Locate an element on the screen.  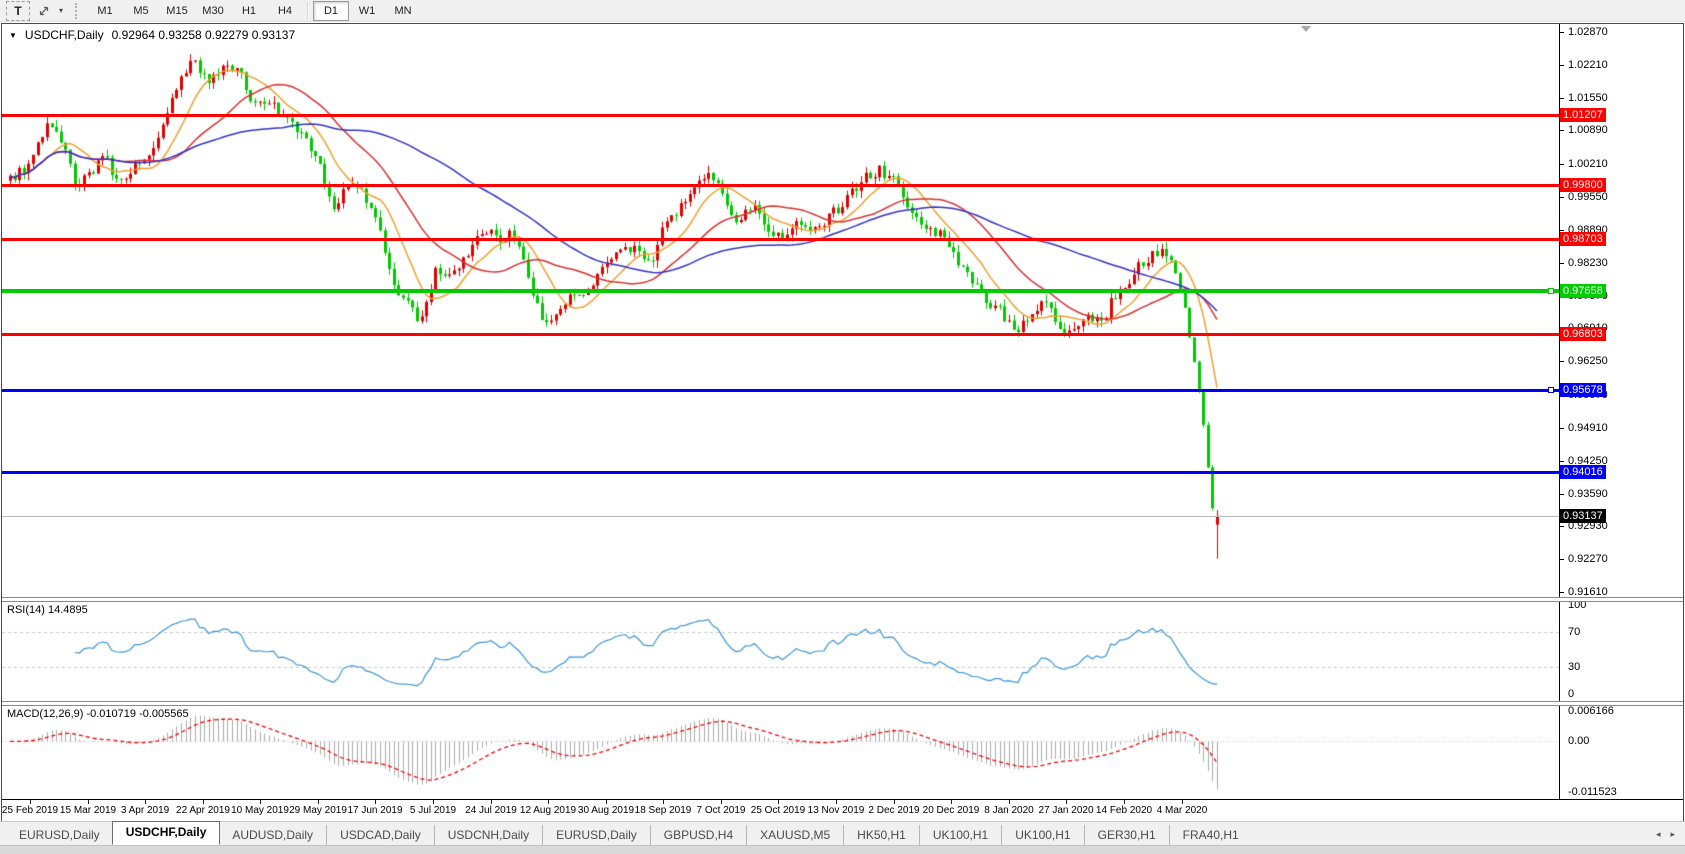
chart-tab-usdcnh-daily: USDCNH,Daily is located at coordinates (487, 835).